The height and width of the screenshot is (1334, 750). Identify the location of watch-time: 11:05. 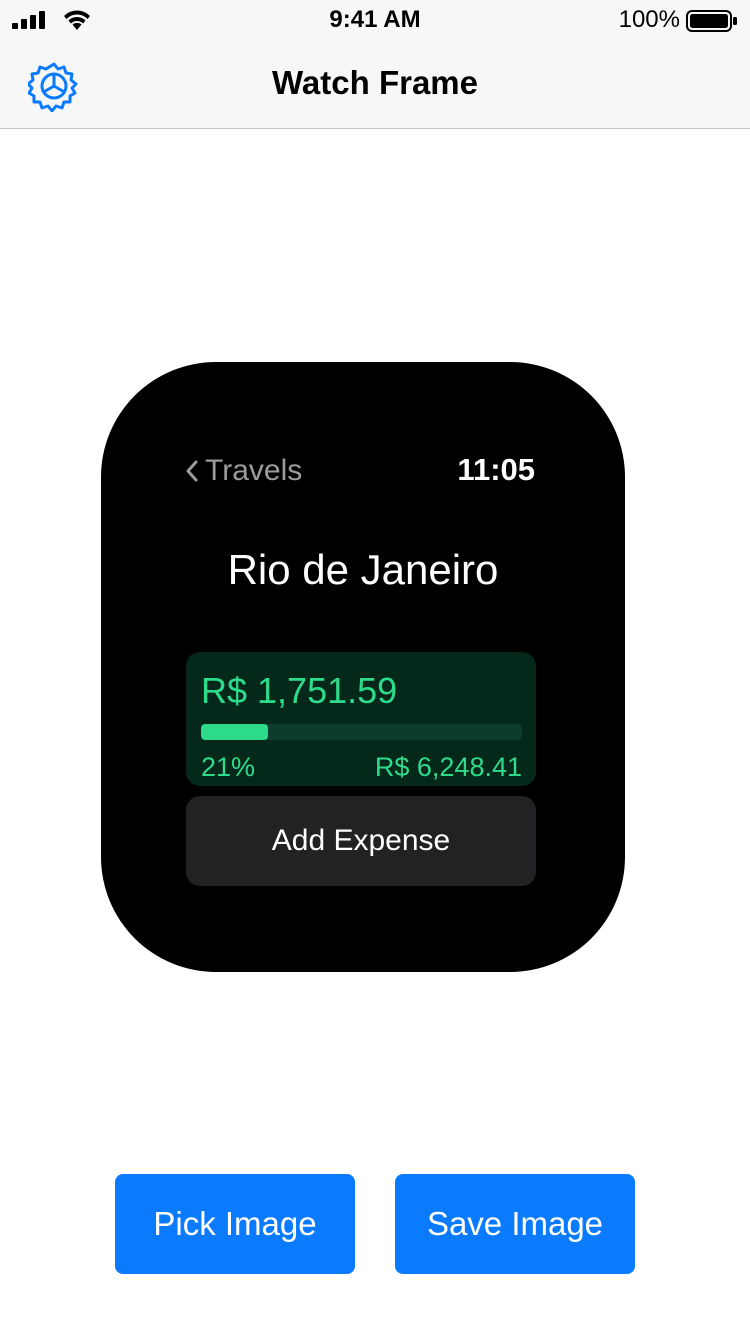
(496, 469).